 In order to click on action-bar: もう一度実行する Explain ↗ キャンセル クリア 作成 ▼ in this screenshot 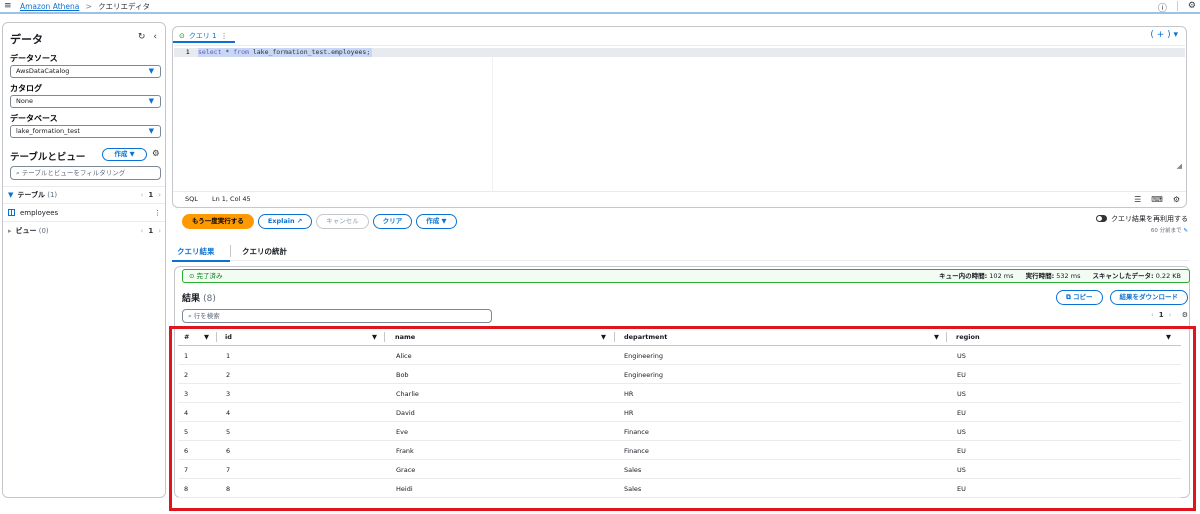, I will do `click(319, 222)`.